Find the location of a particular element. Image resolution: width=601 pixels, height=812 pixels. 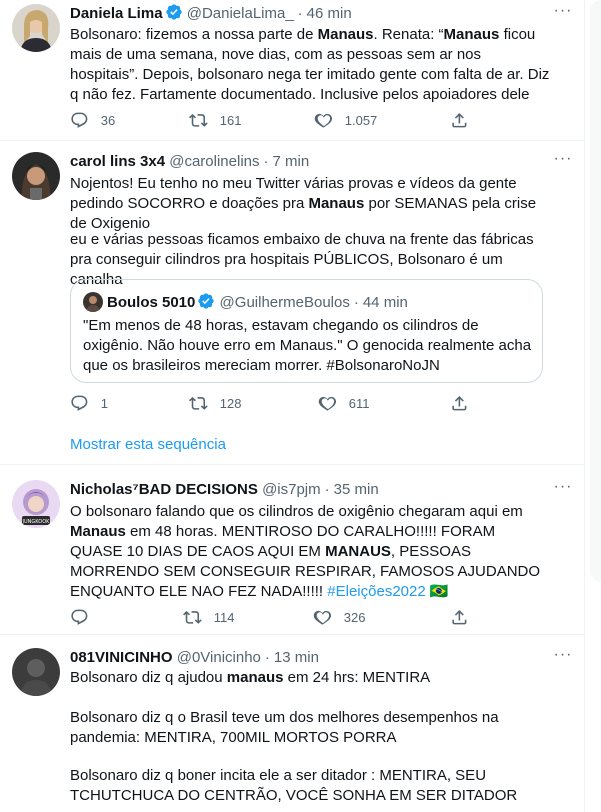

like-count: 1.057 is located at coordinates (361, 120).